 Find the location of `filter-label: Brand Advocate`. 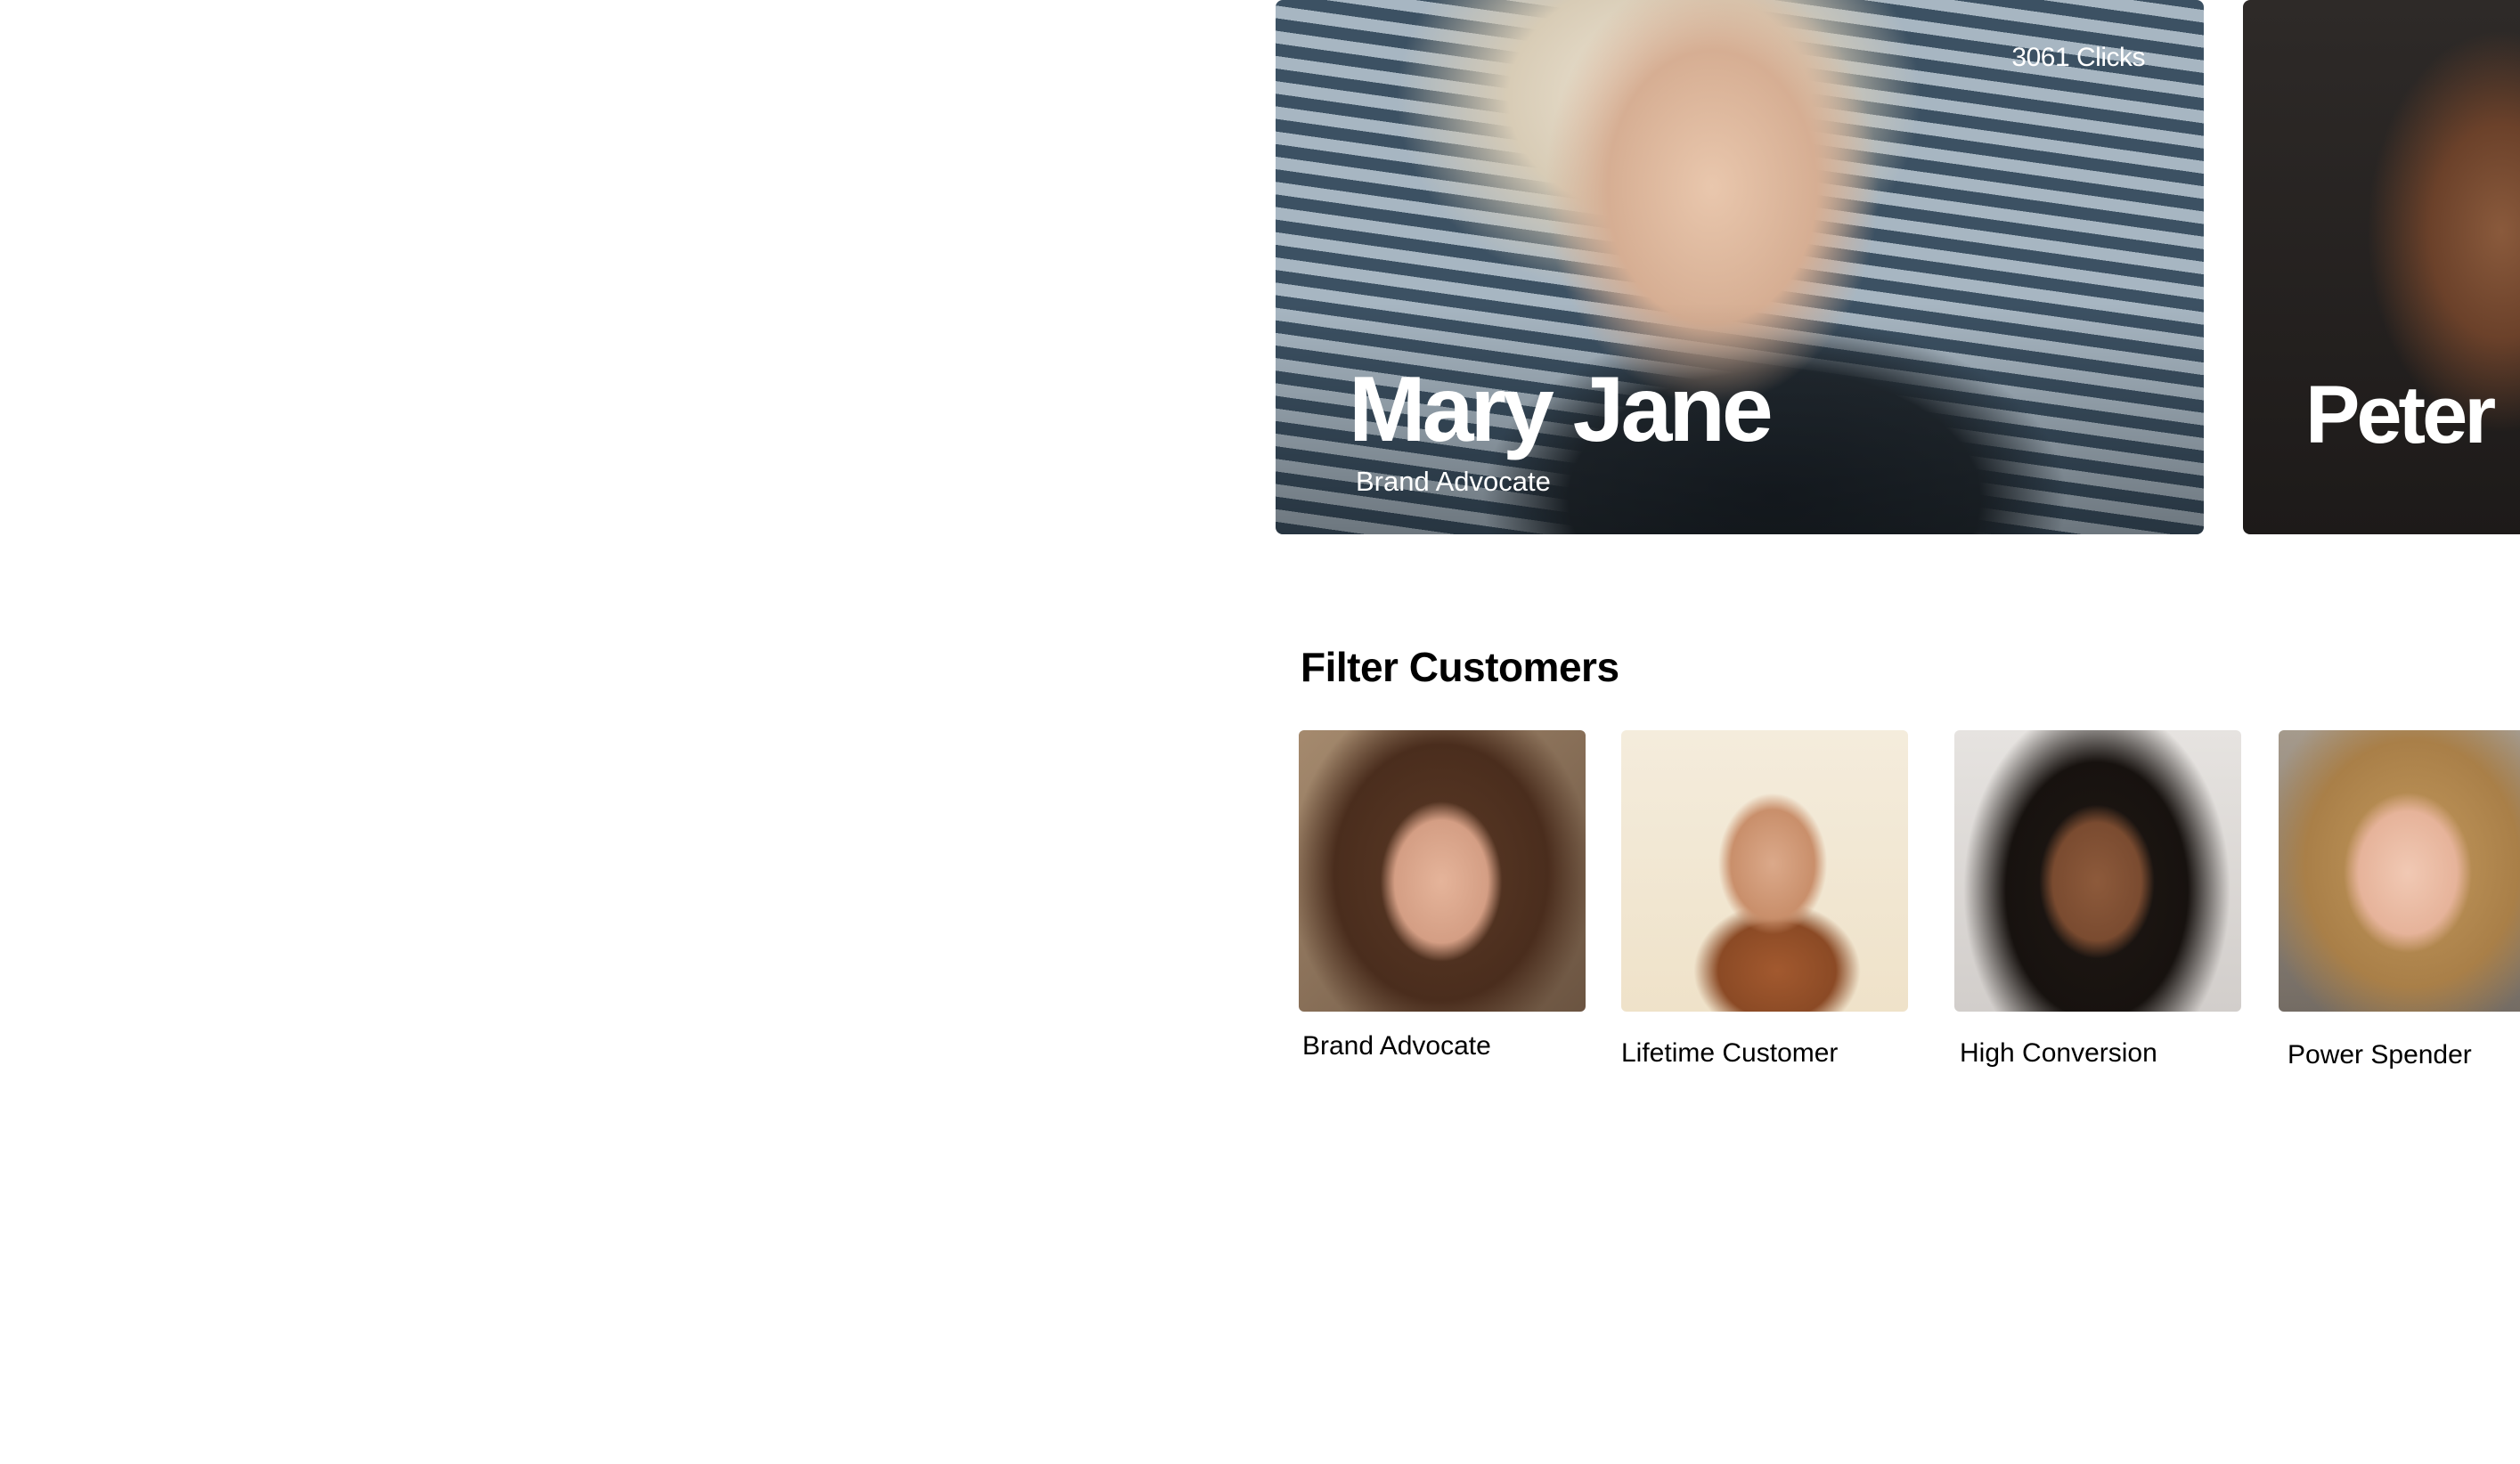

filter-label: Brand Advocate is located at coordinates (1396, 1046).